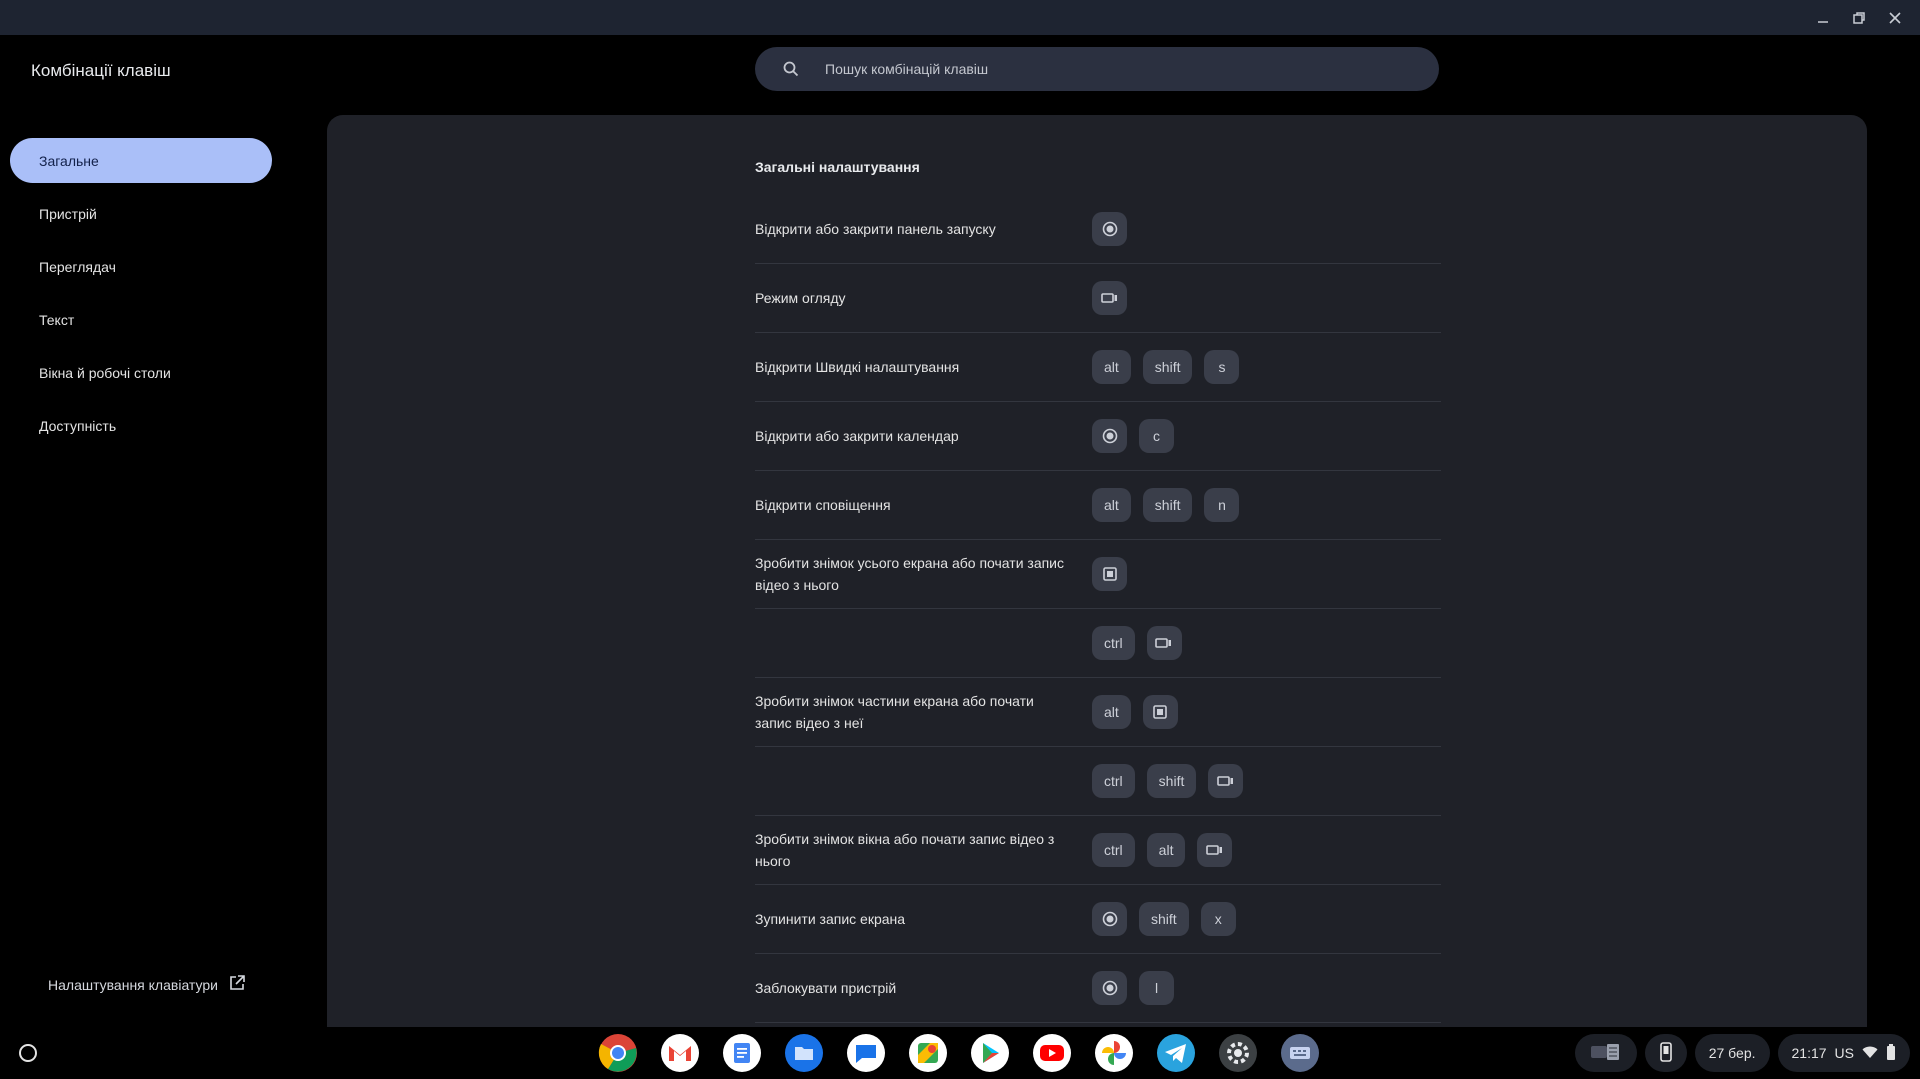 The height and width of the screenshot is (1079, 1920). I want to click on sidebar-item-4: Вікна й робочі столи, so click(141, 372).